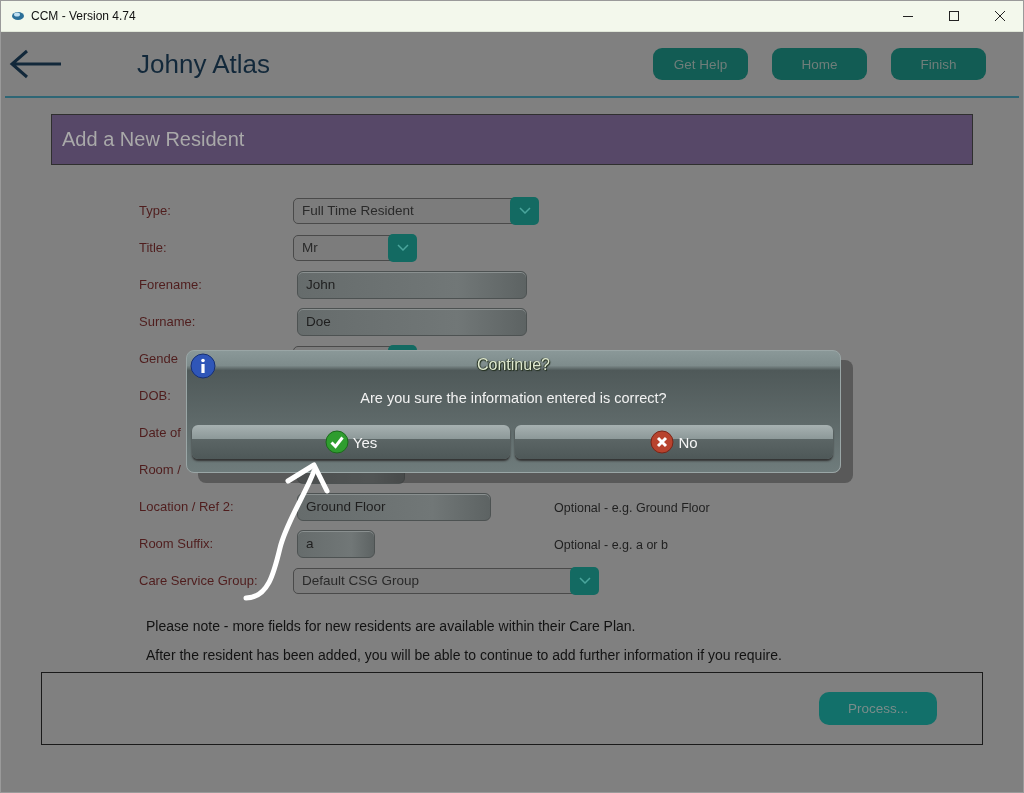 This screenshot has height=793, width=1024. Describe the element at coordinates (36, 64) in the screenshot. I see `back-arrow-icon` at that location.